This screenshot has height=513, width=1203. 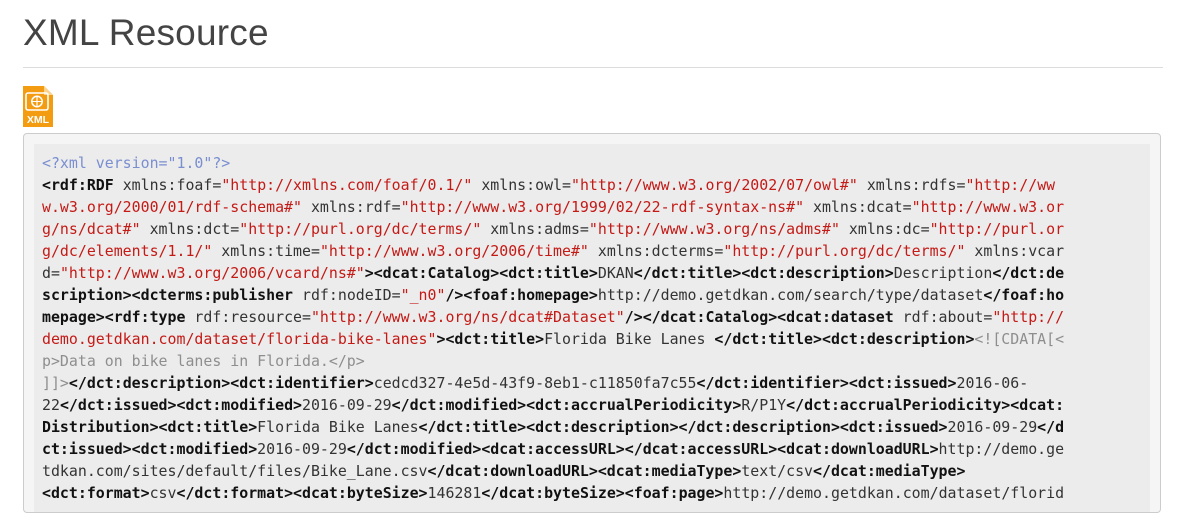 I want to click on code-token: ]]>, so click(x=55, y=383).